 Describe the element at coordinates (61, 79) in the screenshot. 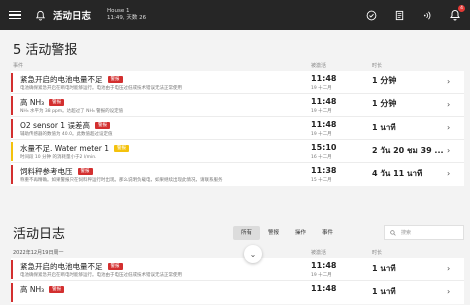

I see `alert-name: 紧急开启的电池电量不足` at that location.